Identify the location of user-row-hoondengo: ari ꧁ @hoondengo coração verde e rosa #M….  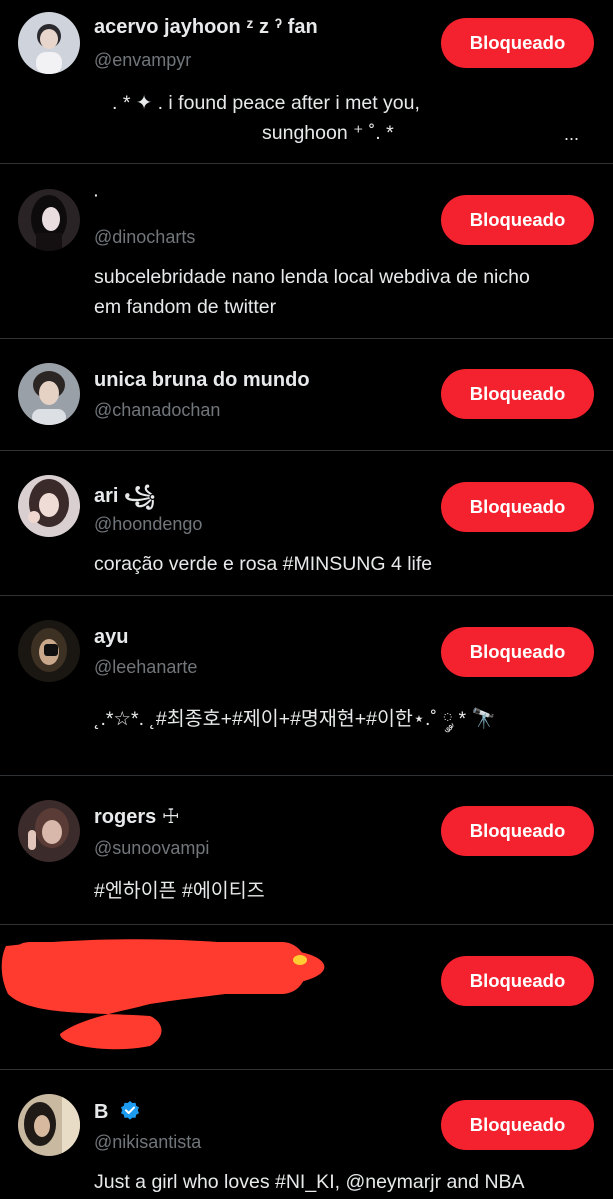
(306, 523).